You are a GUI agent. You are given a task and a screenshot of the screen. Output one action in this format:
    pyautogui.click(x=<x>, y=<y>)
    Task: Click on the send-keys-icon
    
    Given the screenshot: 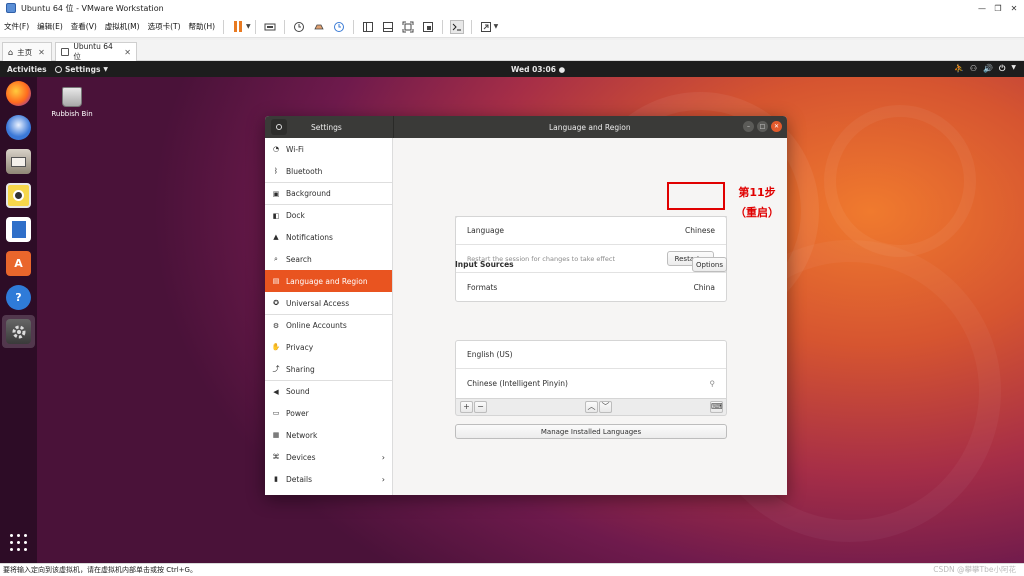 What is the action you would take?
    pyautogui.click(x=270, y=27)
    